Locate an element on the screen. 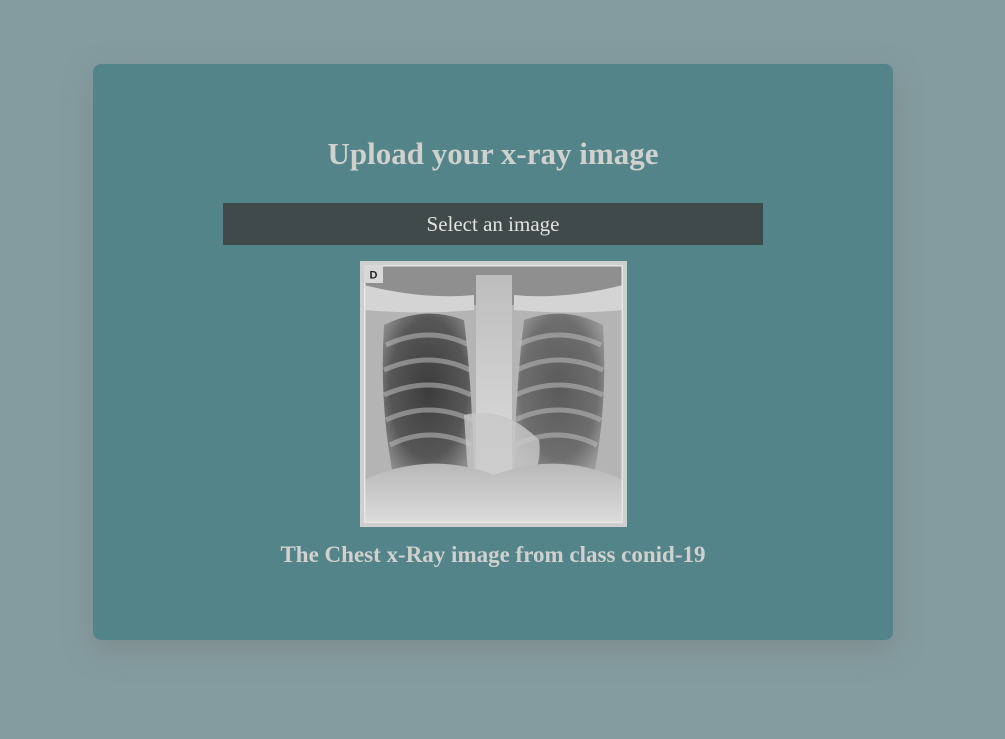 This screenshot has height=739, width=1005. select-image-button: Select an image is located at coordinates (493, 224).